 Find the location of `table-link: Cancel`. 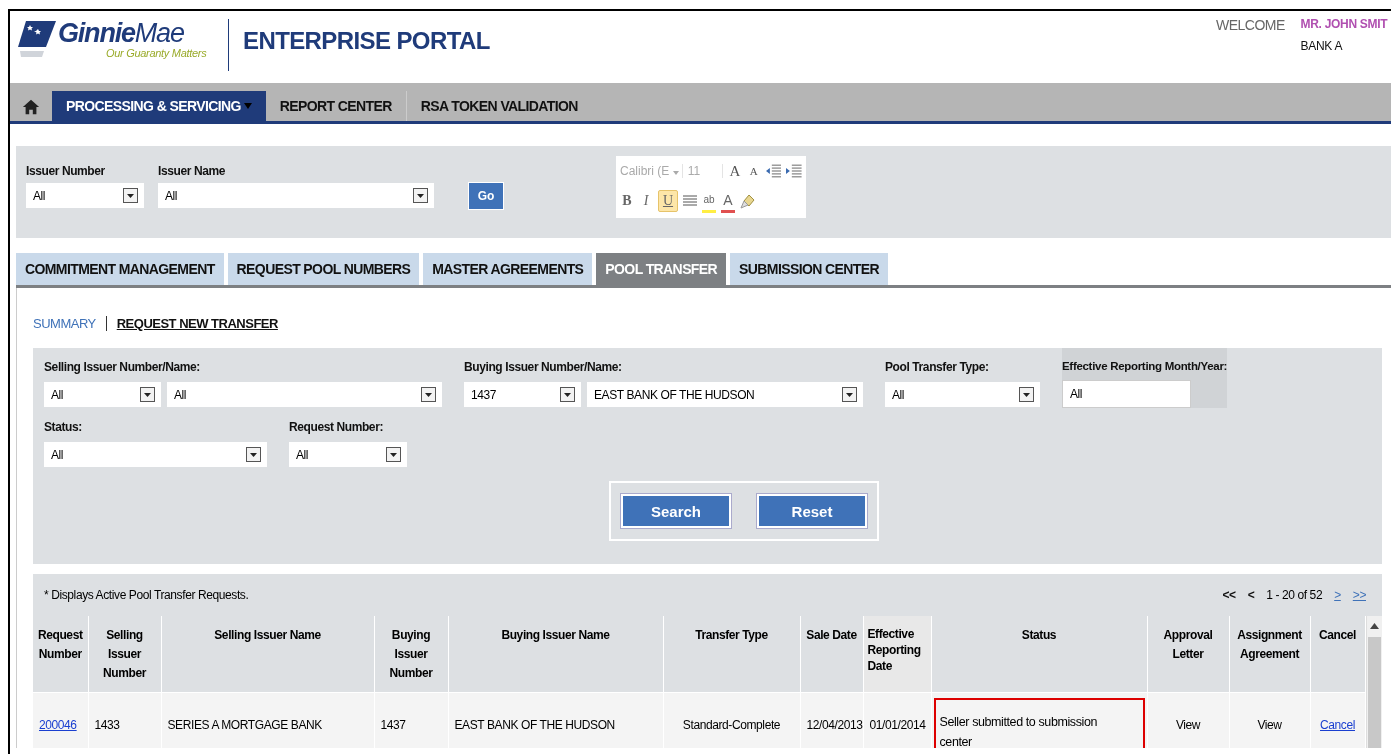

table-link: Cancel is located at coordinates (1337, 725).